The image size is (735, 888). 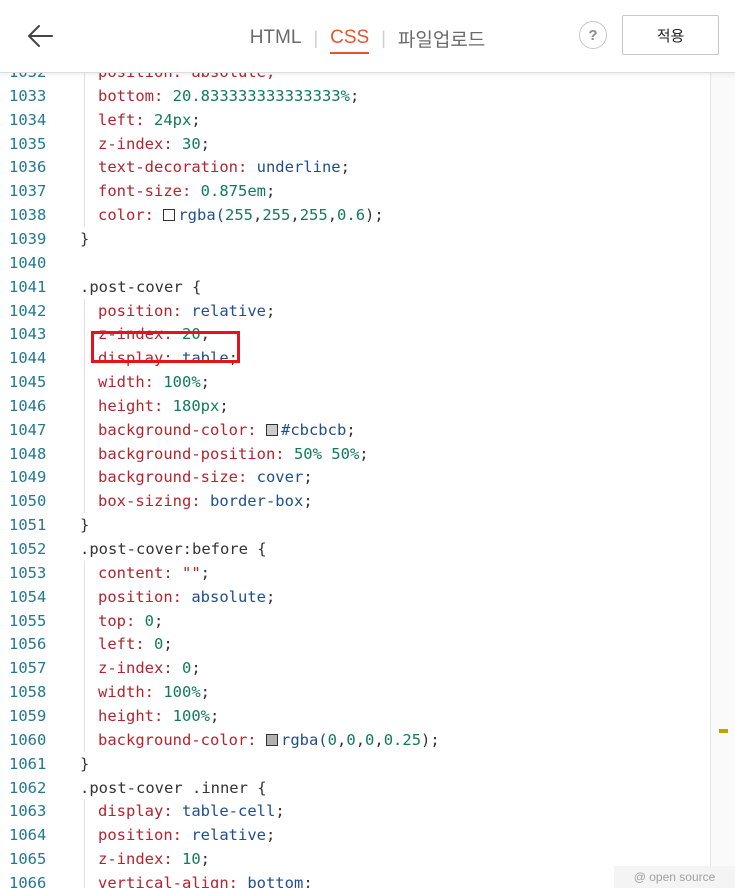 What do you see at coordinates (28, 95) in the screenshot?
I see `line-number: 1033` at bounding box center [28, 95].